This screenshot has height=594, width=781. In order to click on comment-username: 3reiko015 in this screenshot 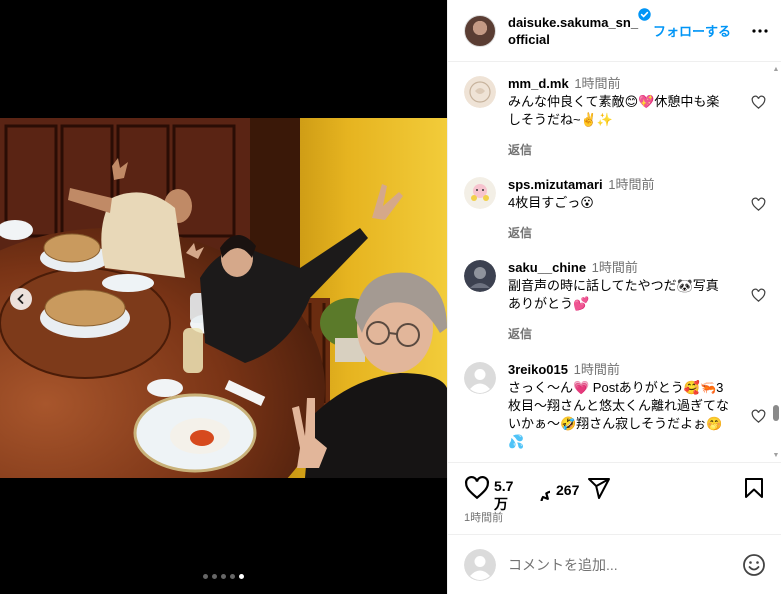, I will do `click(538, 369)`.